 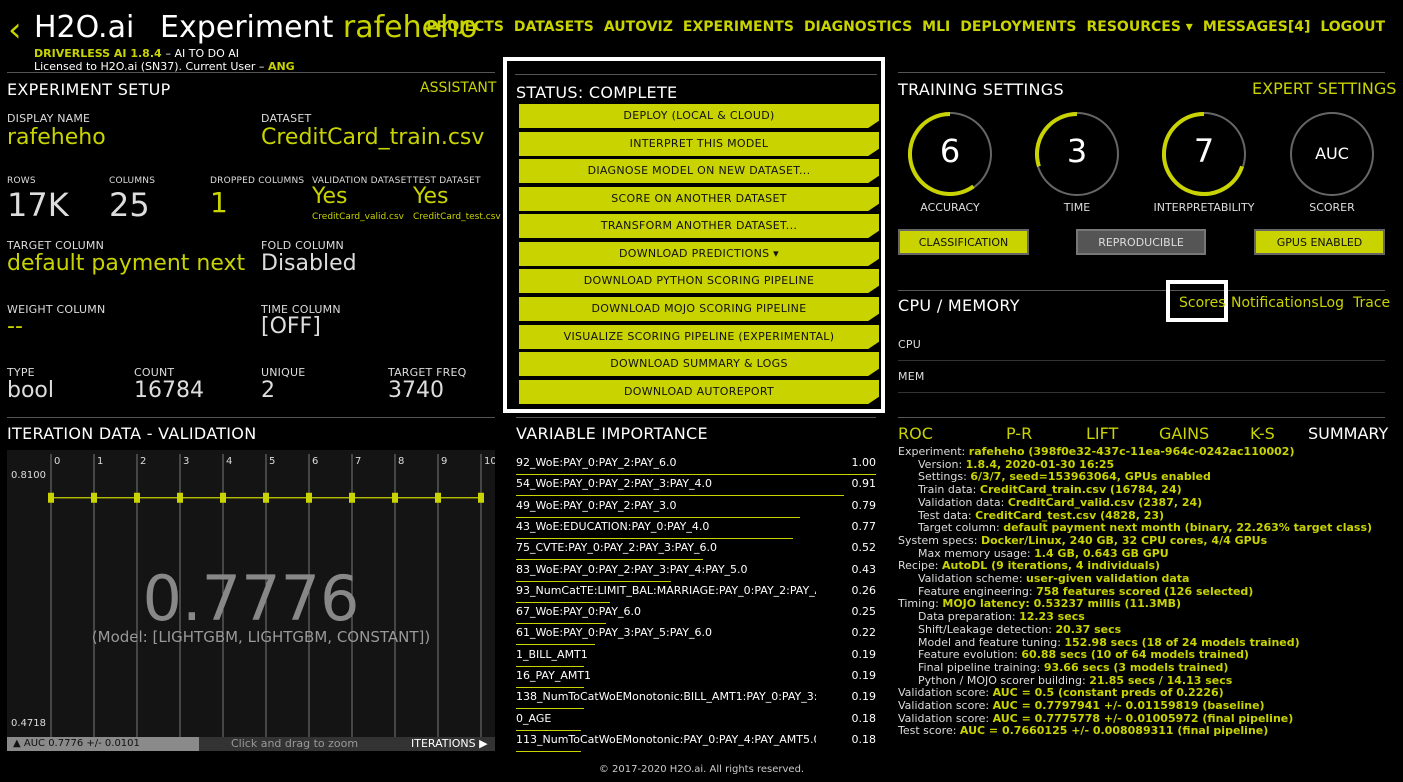 What do you see at coordinates (1319, 242) in the screenshot?
I see `gpus-button: GPUS ENABLED` at bounding box center [1319, 242].